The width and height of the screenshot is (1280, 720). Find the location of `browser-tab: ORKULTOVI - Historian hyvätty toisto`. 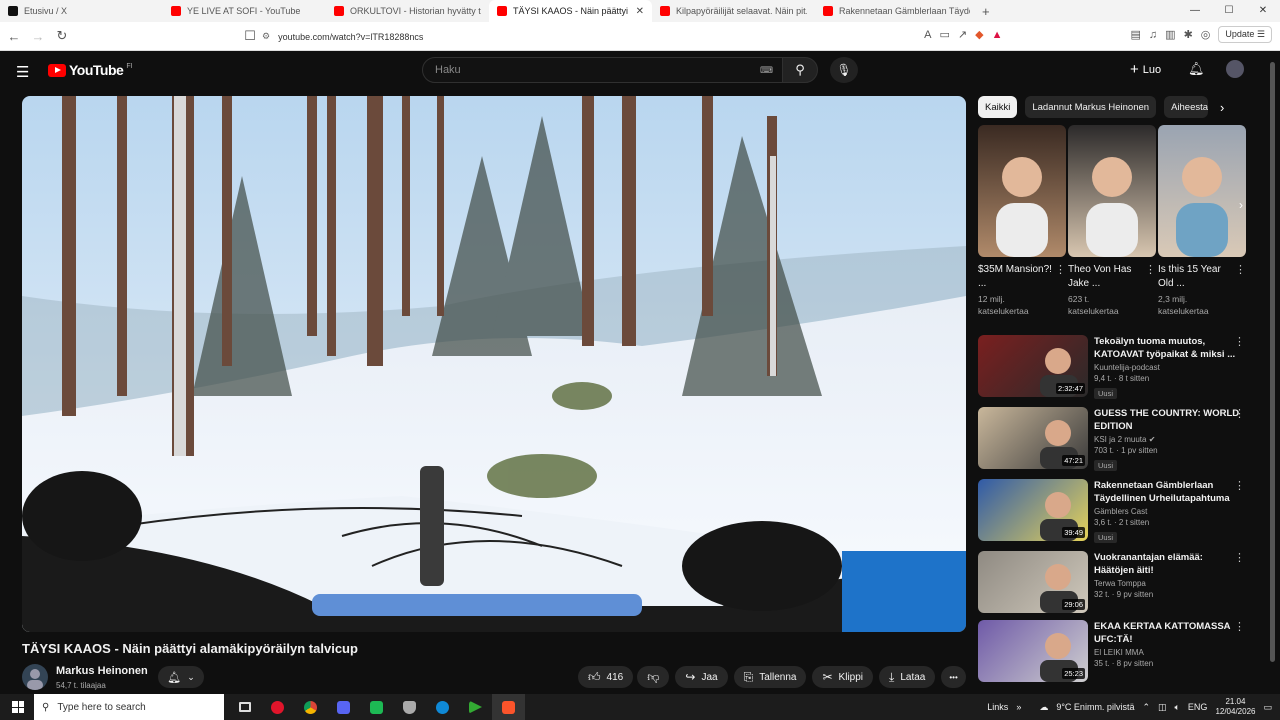

browser-tab: ORKULTOVI - Historian hyvätty toisto is located at coordinates (407, 11).